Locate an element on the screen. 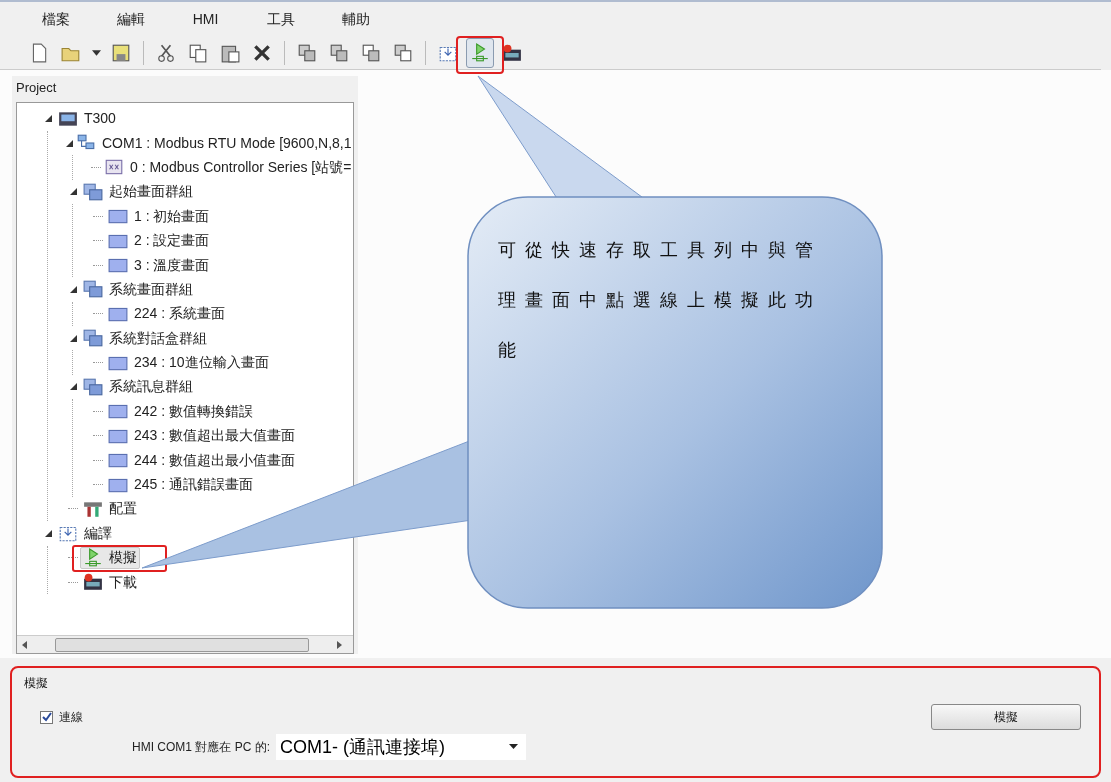 This screenshot has height=782, width=1111. menu-item: 工具 is located at coordinates (280, 19).